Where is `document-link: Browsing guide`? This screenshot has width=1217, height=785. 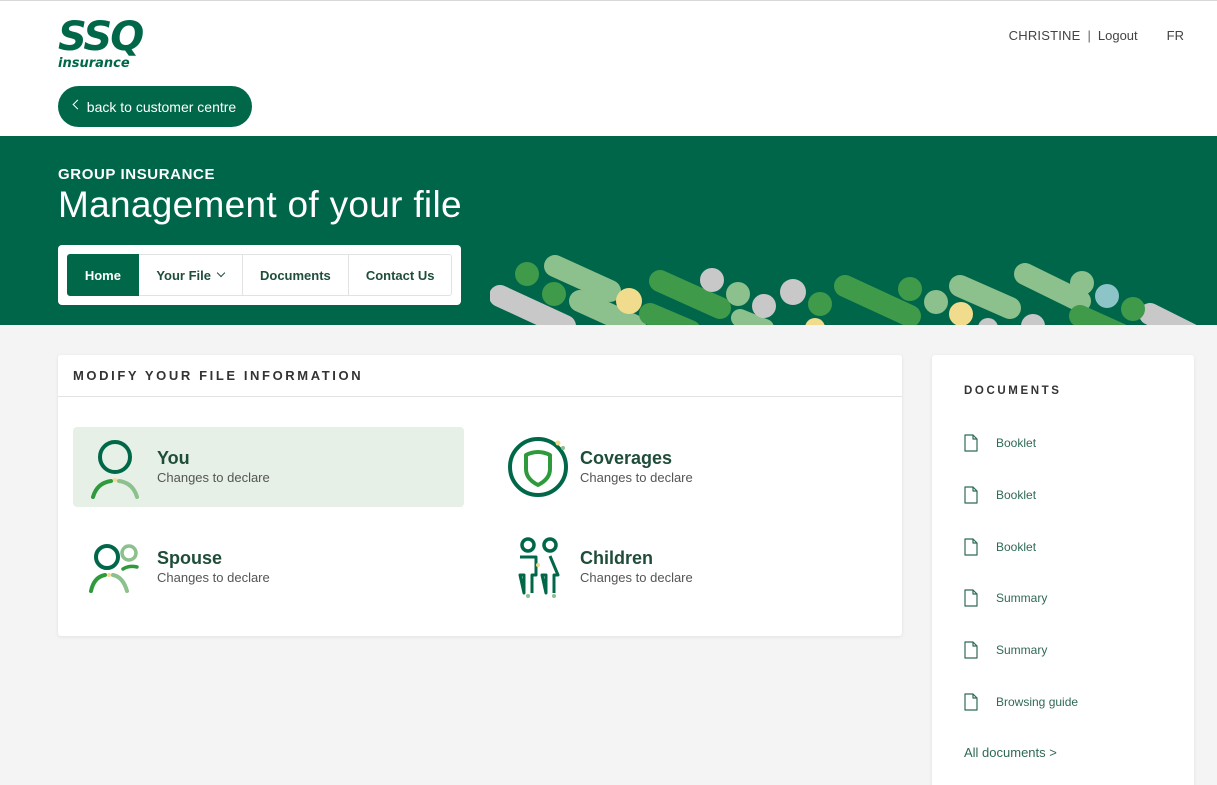 document-link: Browsing guide is located at coordinates (1021, 702).